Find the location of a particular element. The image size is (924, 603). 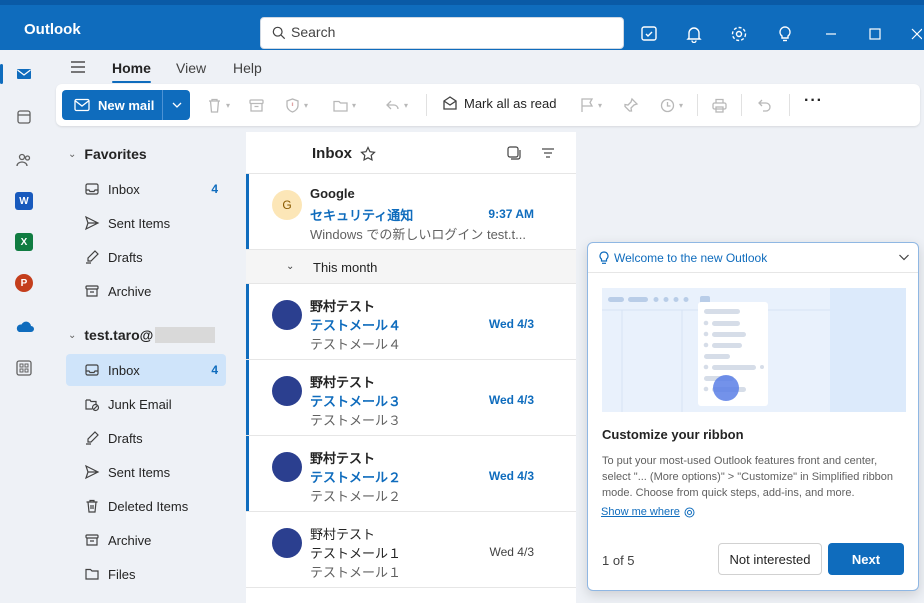

message-row: 野村テスト テストメール１ Wed 4/3 テストメール１ is located at coordinates (411, 550).